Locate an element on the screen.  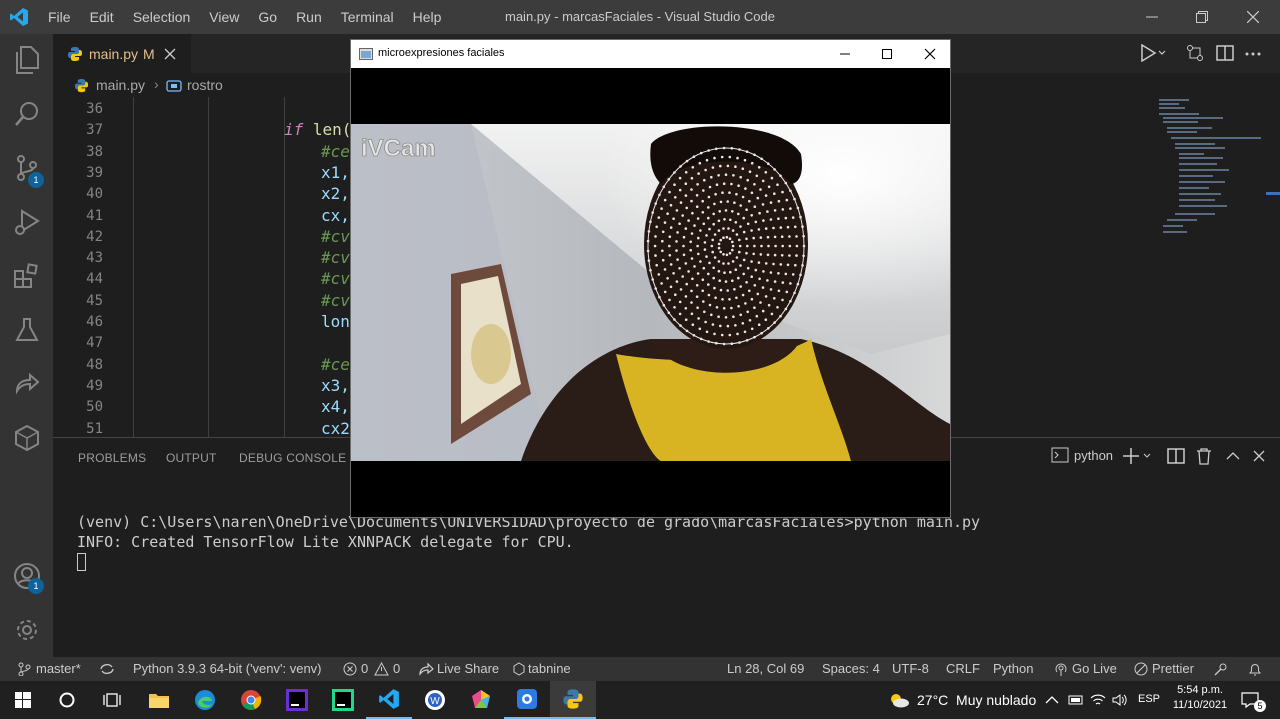
files-icon is located at coordinates (27, 60).